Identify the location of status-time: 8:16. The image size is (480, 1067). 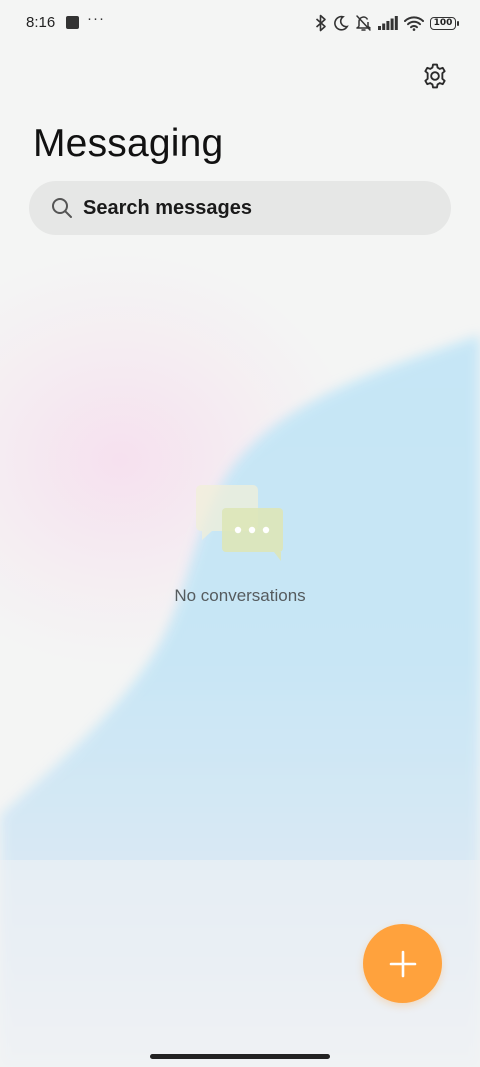
(41, 22).